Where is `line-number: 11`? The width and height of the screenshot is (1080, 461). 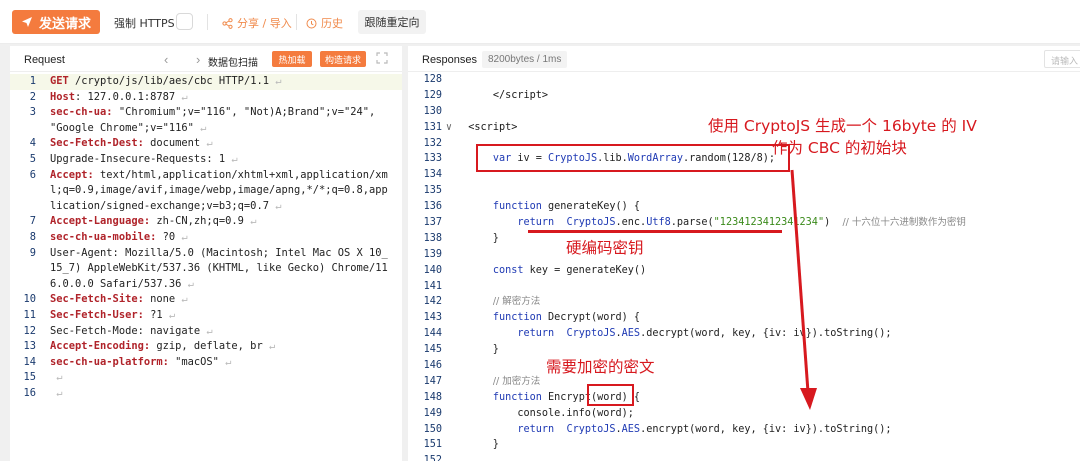
line-number: 11 is located at coordinates (29, 314).